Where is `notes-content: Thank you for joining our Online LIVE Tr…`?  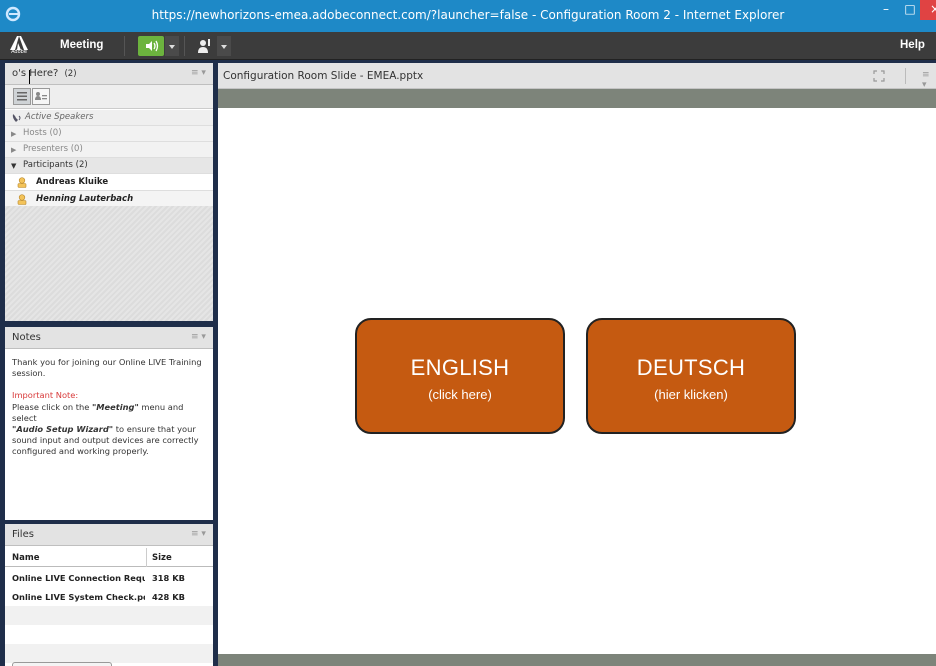 notes-content: Thank you for joining our Online LIVE Tr… is located at coordinates (111, 407).